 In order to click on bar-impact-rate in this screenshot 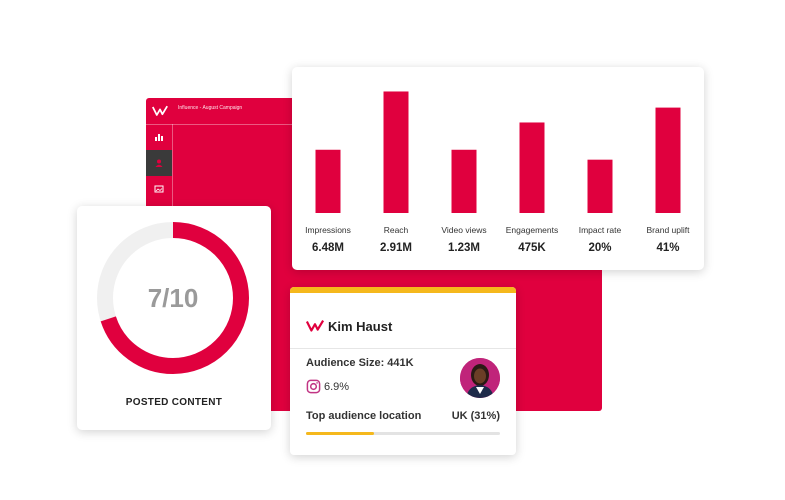, I will do `click(600, 186)`.